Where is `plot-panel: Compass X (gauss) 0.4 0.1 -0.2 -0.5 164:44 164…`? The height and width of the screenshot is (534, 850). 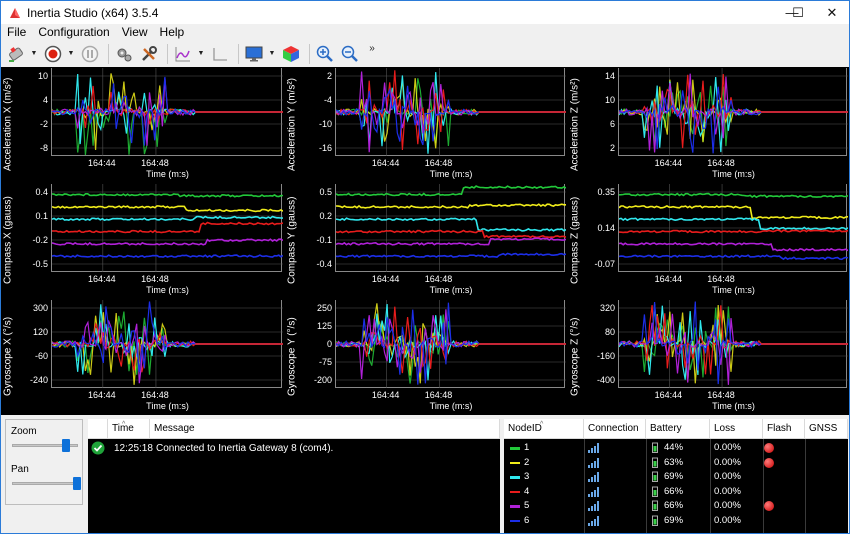
plot-panel: Compass X (gauss) 0.4 0.1 -0.2 -0.5 164:44 164… is located at coordinates (142, 240).